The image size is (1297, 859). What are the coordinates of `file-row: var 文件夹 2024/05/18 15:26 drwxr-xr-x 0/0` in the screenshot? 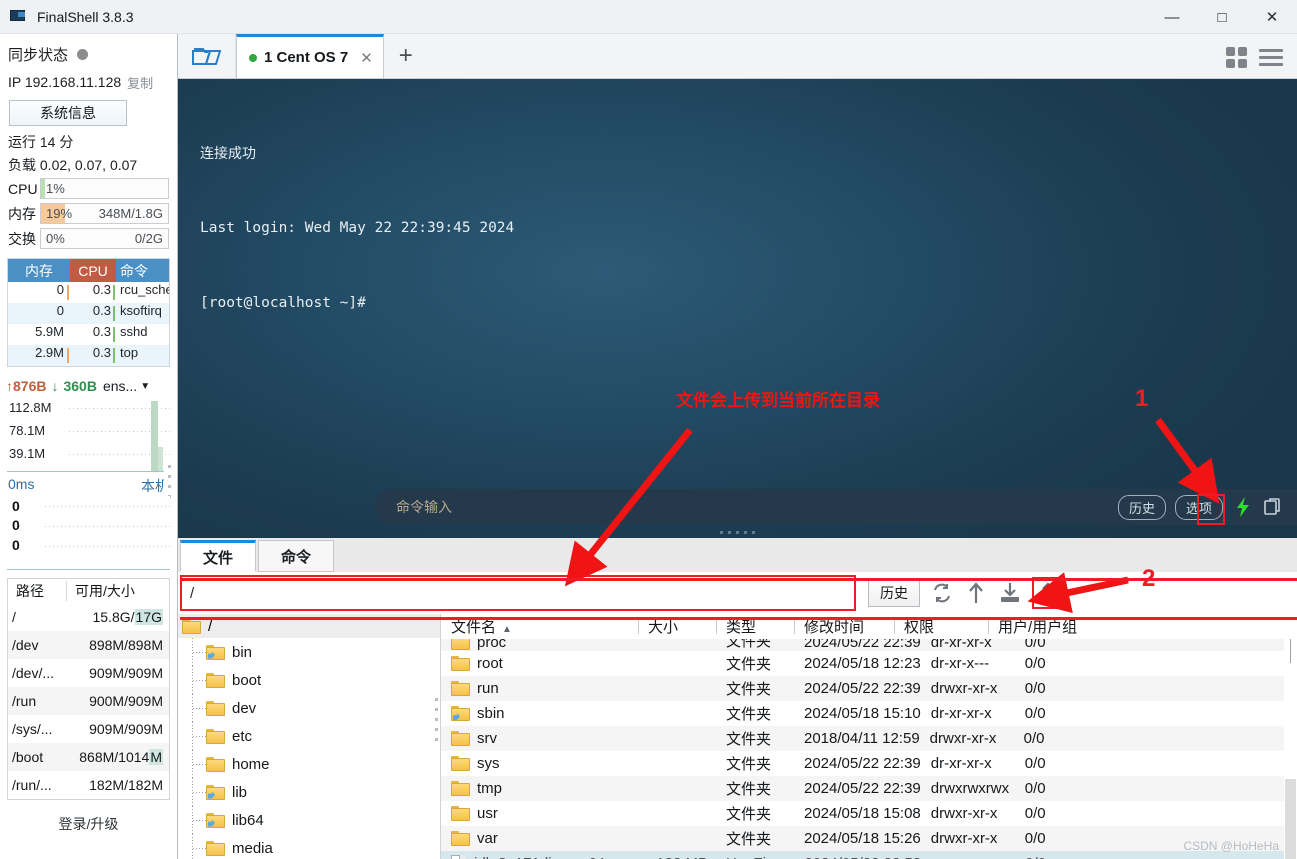 It's located at (869, 838).